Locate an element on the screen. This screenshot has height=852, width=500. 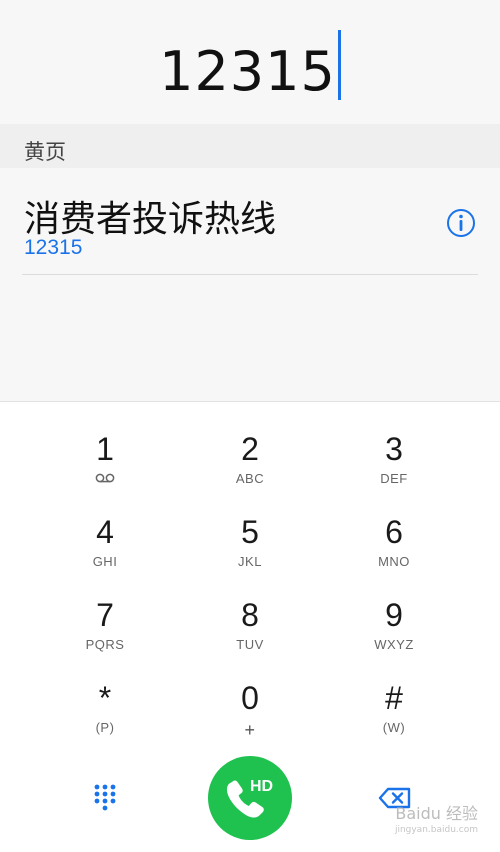
dialed-number-field: 12315 is located at coordinates (250, 66).